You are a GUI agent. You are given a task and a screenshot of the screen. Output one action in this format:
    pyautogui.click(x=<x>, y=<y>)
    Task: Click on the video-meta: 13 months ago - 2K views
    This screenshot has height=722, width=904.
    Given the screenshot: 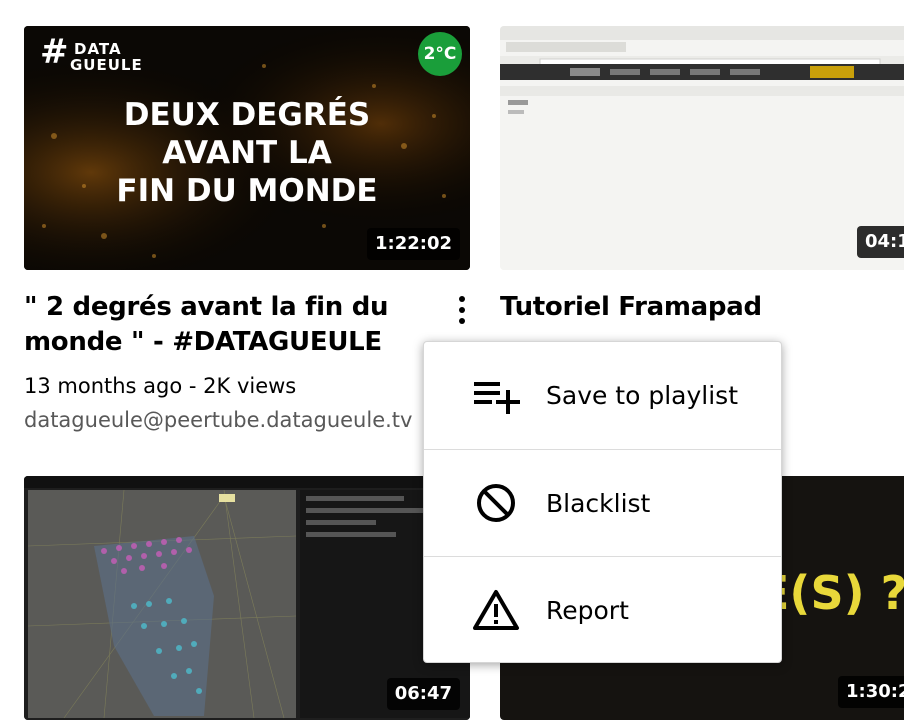 What is the action you would take?
    pyautogui.click(x=160, y=386)
    